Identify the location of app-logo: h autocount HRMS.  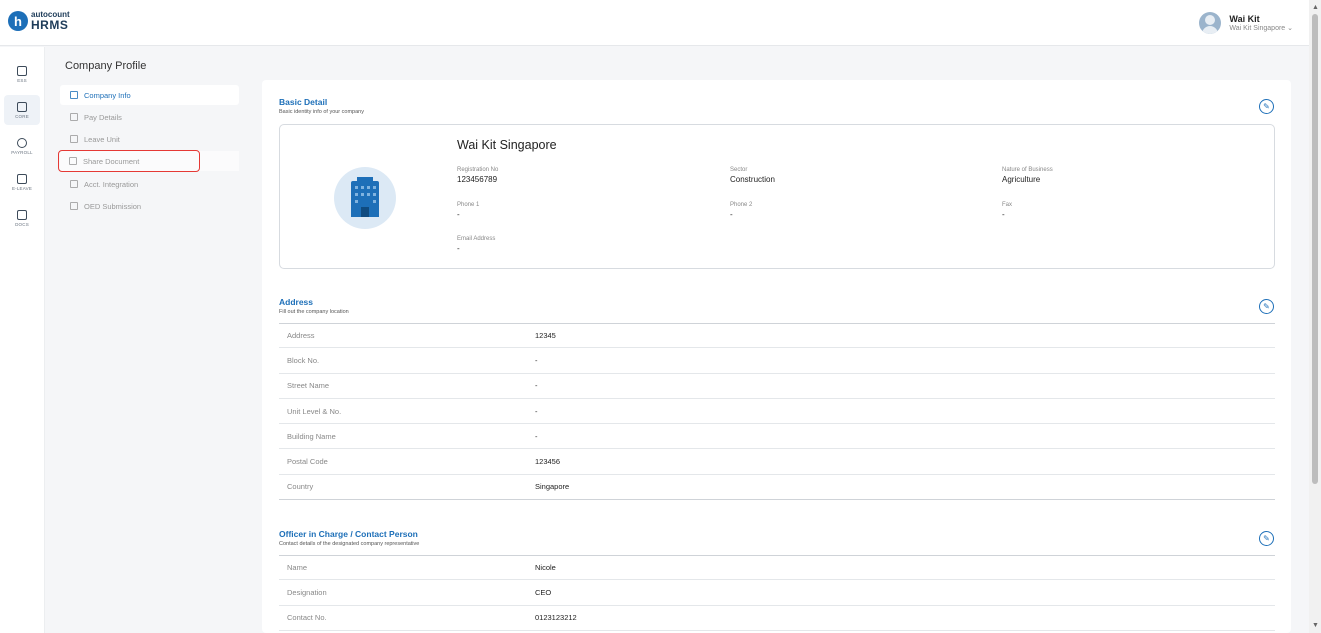
(39, 21).